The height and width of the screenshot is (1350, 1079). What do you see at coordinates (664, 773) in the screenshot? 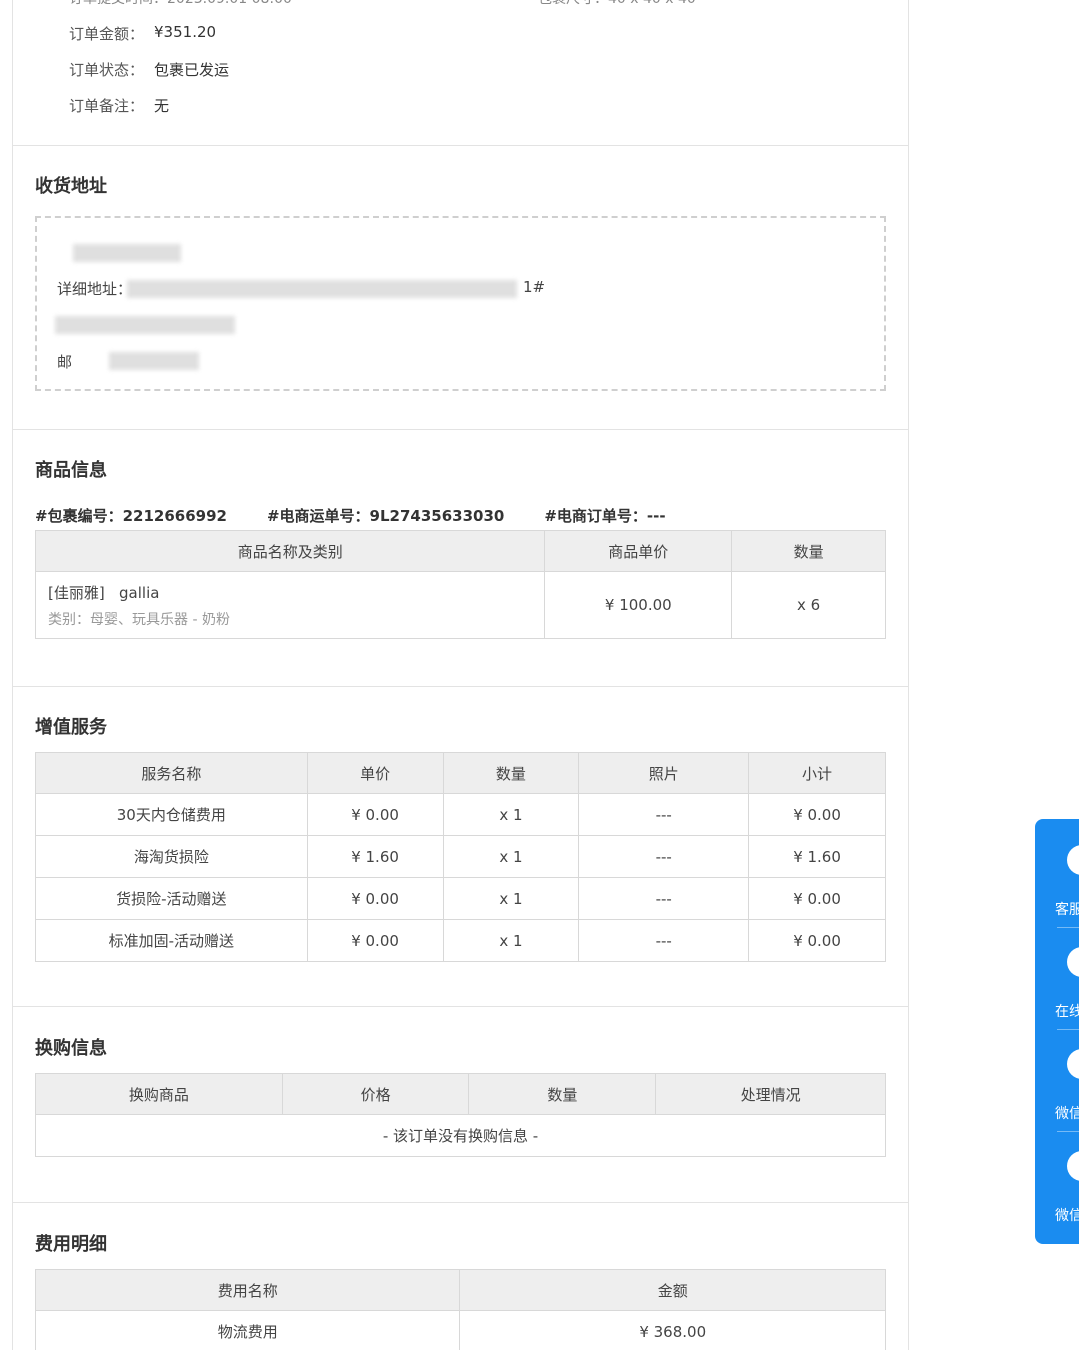
I see `services-header: 照片` at bounding box center [664, 773].